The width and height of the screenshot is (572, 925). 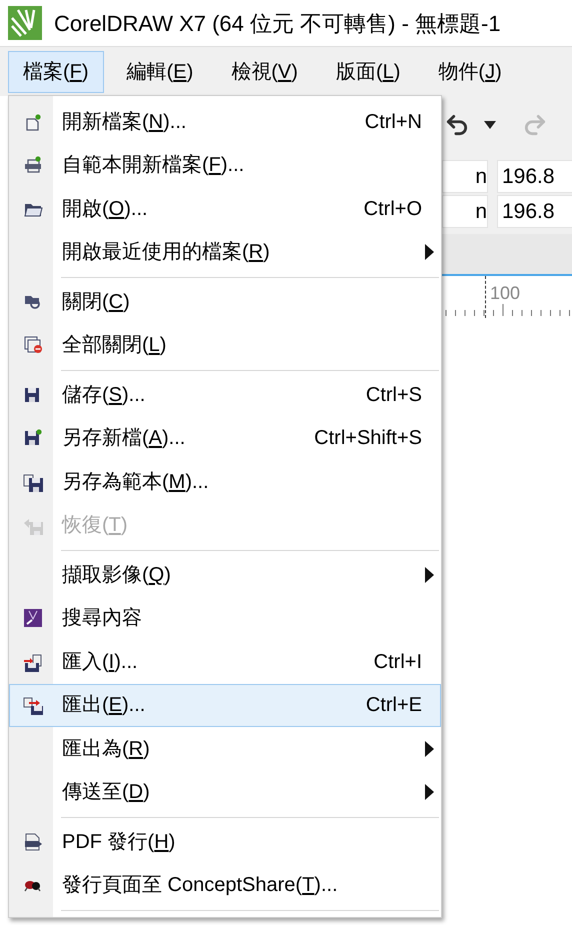 What do you see at coordinates (264, 71) in the screenshot?
I see `menu-bar-item: 檢視(V)` at bounding box center [264, 71].